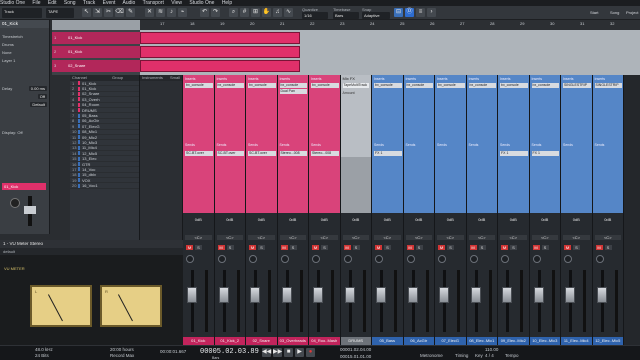 The width and height of the screenshot is (640, 360). I want to click on track-row: 1 01_Kick, so click(96, 38).